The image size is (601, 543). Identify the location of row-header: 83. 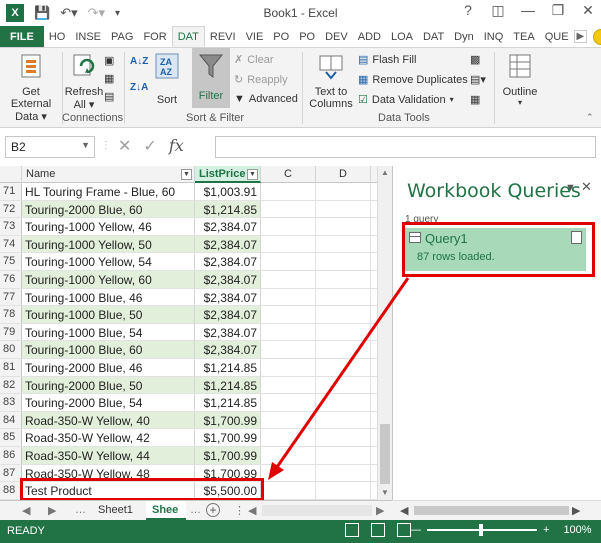
(11, 402).